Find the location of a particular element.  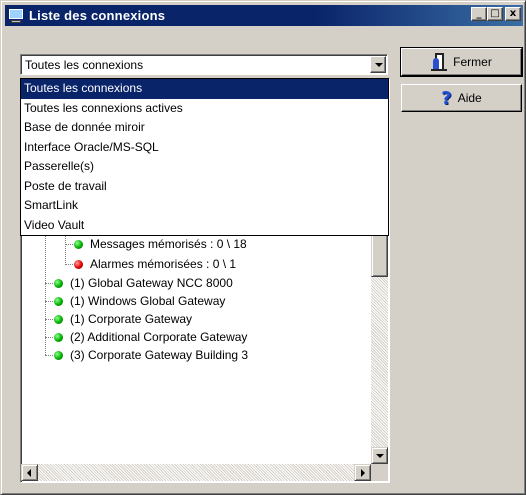

option-video-vault: Video Vault is located at coordinates (204, 226).